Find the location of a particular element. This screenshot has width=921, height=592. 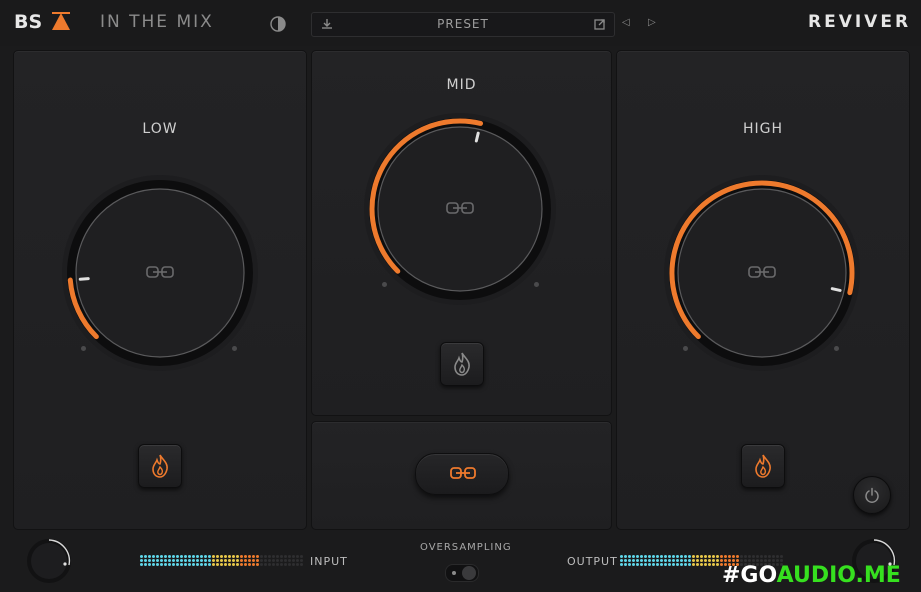

low-knob-graphic is located at coordinates (160, 275).